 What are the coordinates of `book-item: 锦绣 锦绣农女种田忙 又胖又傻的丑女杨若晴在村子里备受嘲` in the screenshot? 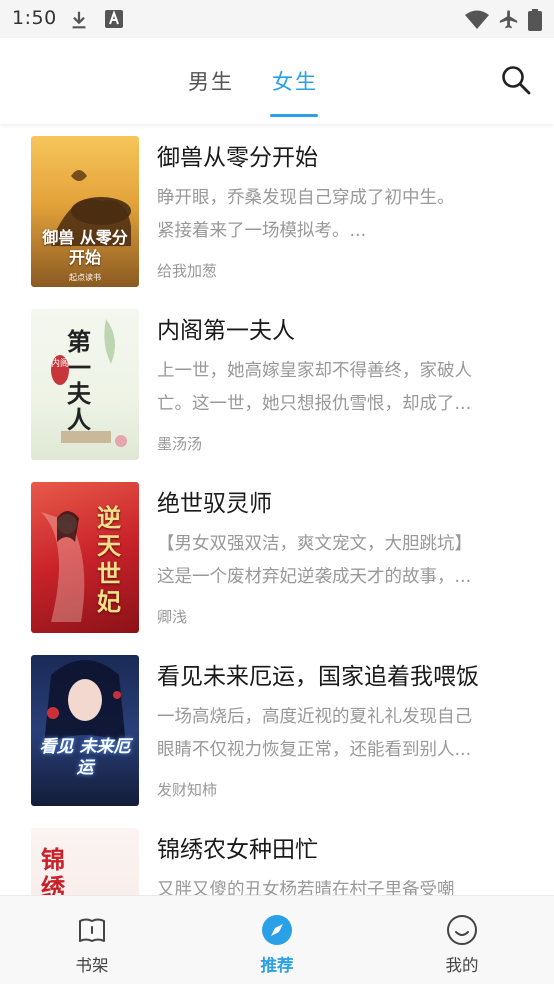 It's located at (277, 855).